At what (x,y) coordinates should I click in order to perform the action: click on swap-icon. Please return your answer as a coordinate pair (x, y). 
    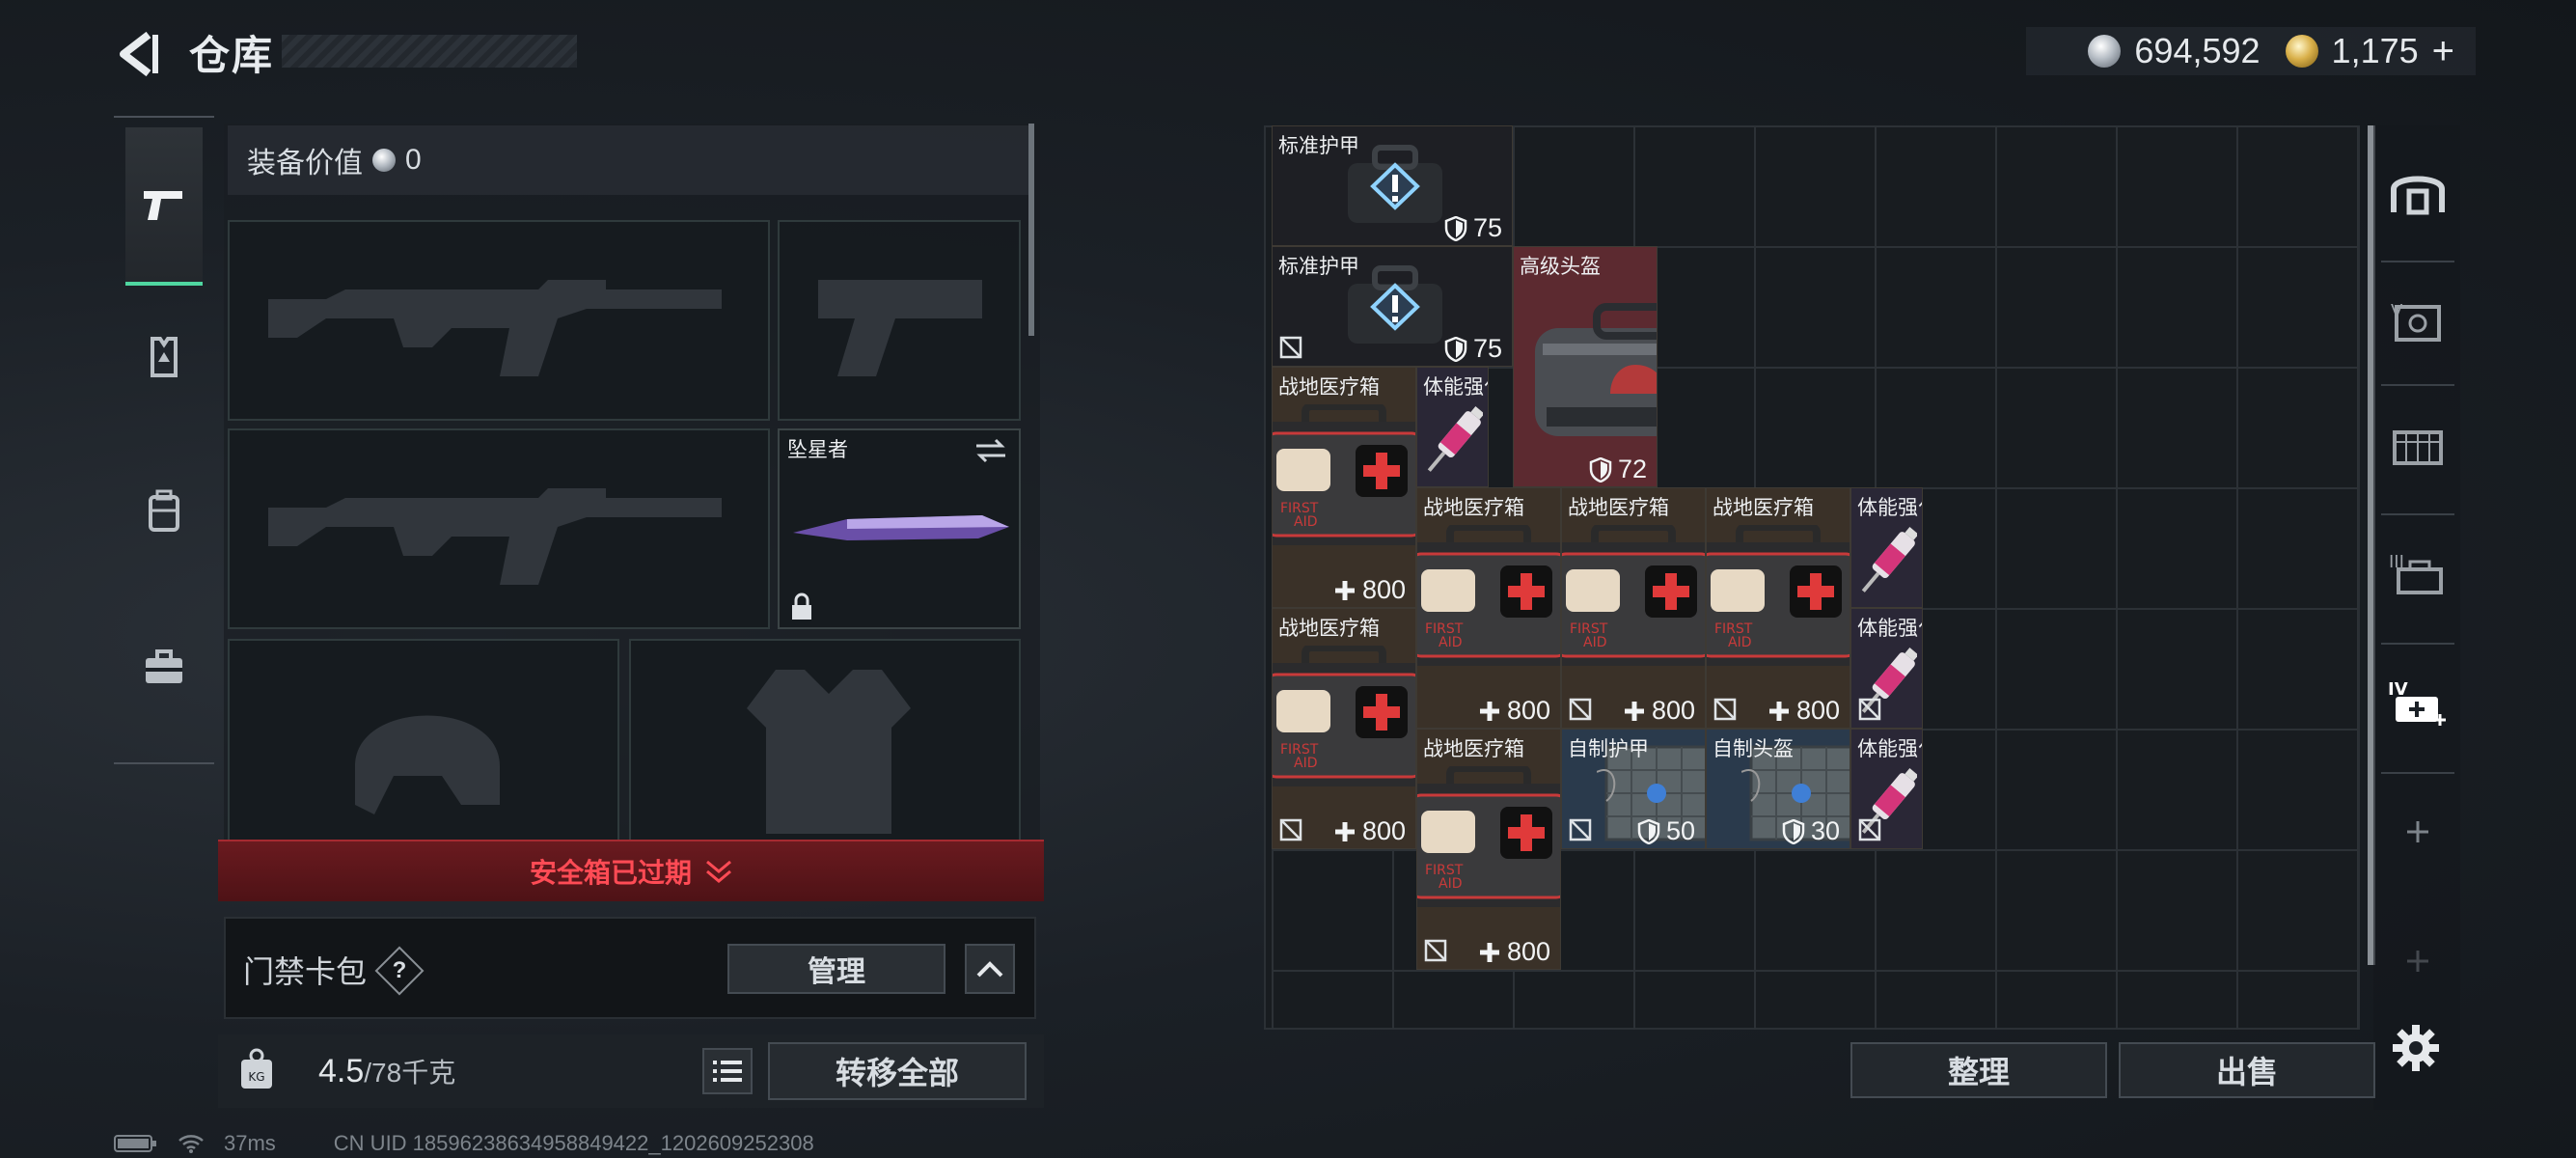
    Looking at the image, I should click on (991, 450).